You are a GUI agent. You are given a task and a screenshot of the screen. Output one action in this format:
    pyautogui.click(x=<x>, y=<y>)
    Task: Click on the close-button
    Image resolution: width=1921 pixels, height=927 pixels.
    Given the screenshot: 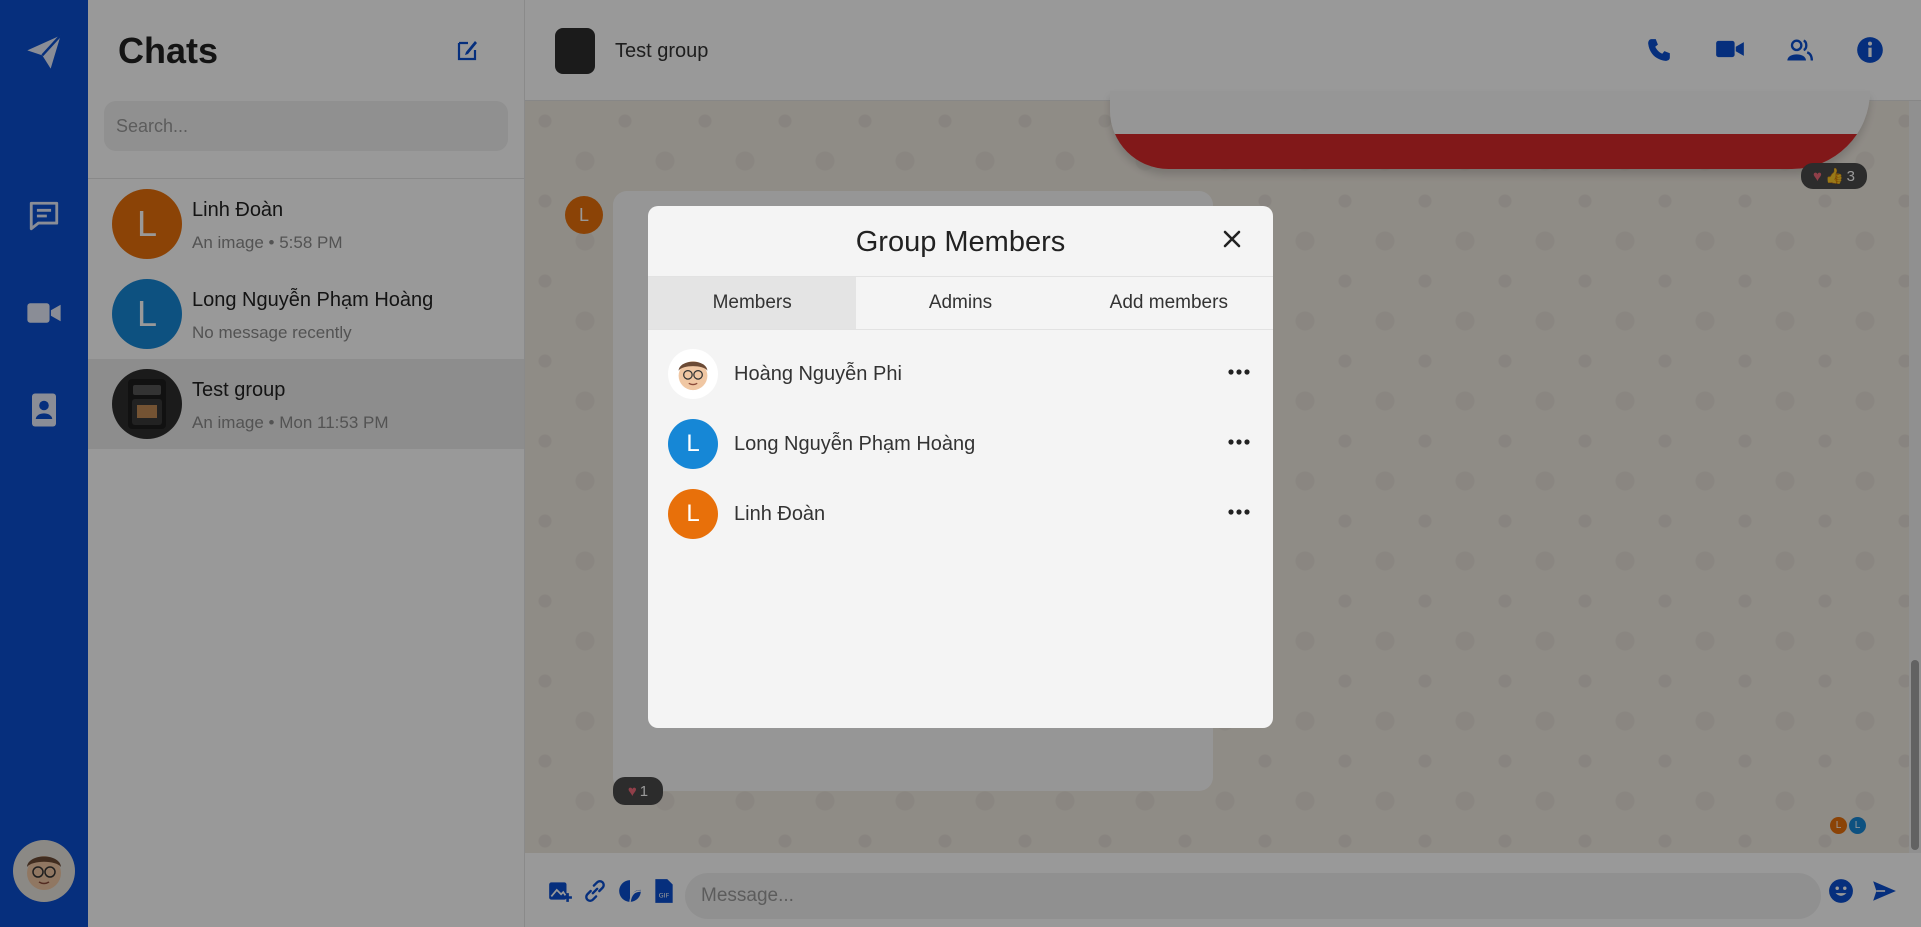 What is the action you would take?
    pyautogui.click(x=1232, y=241)
    